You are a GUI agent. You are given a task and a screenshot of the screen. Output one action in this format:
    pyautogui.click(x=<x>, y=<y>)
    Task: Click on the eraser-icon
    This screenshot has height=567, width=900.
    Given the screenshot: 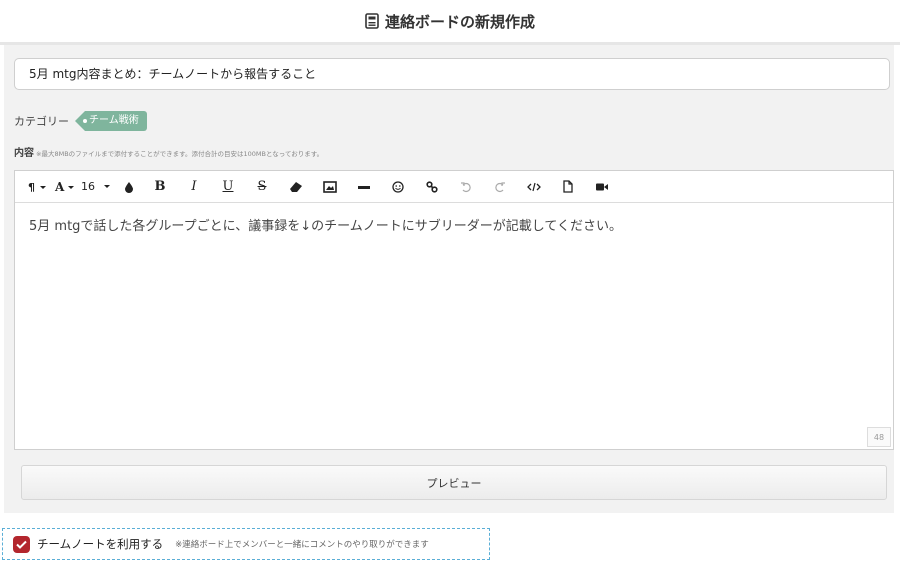 What is the action you would take?
    pyautogui.click(x=296, y=187)
    